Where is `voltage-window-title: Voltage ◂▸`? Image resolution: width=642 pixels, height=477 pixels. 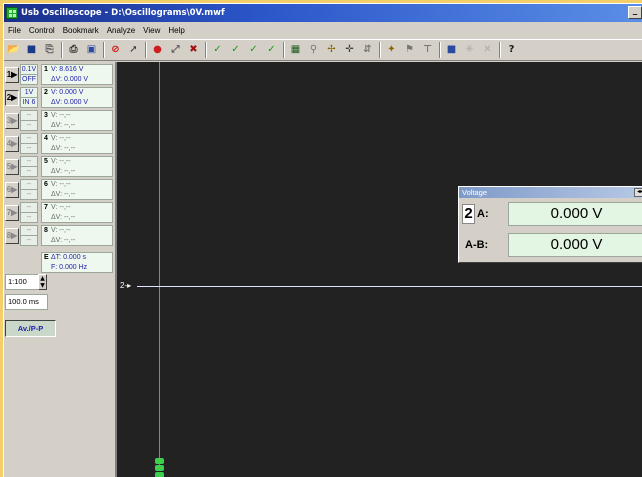
voltage-window-title: Voltage ◂▸ is located at coordinates (550, 192).